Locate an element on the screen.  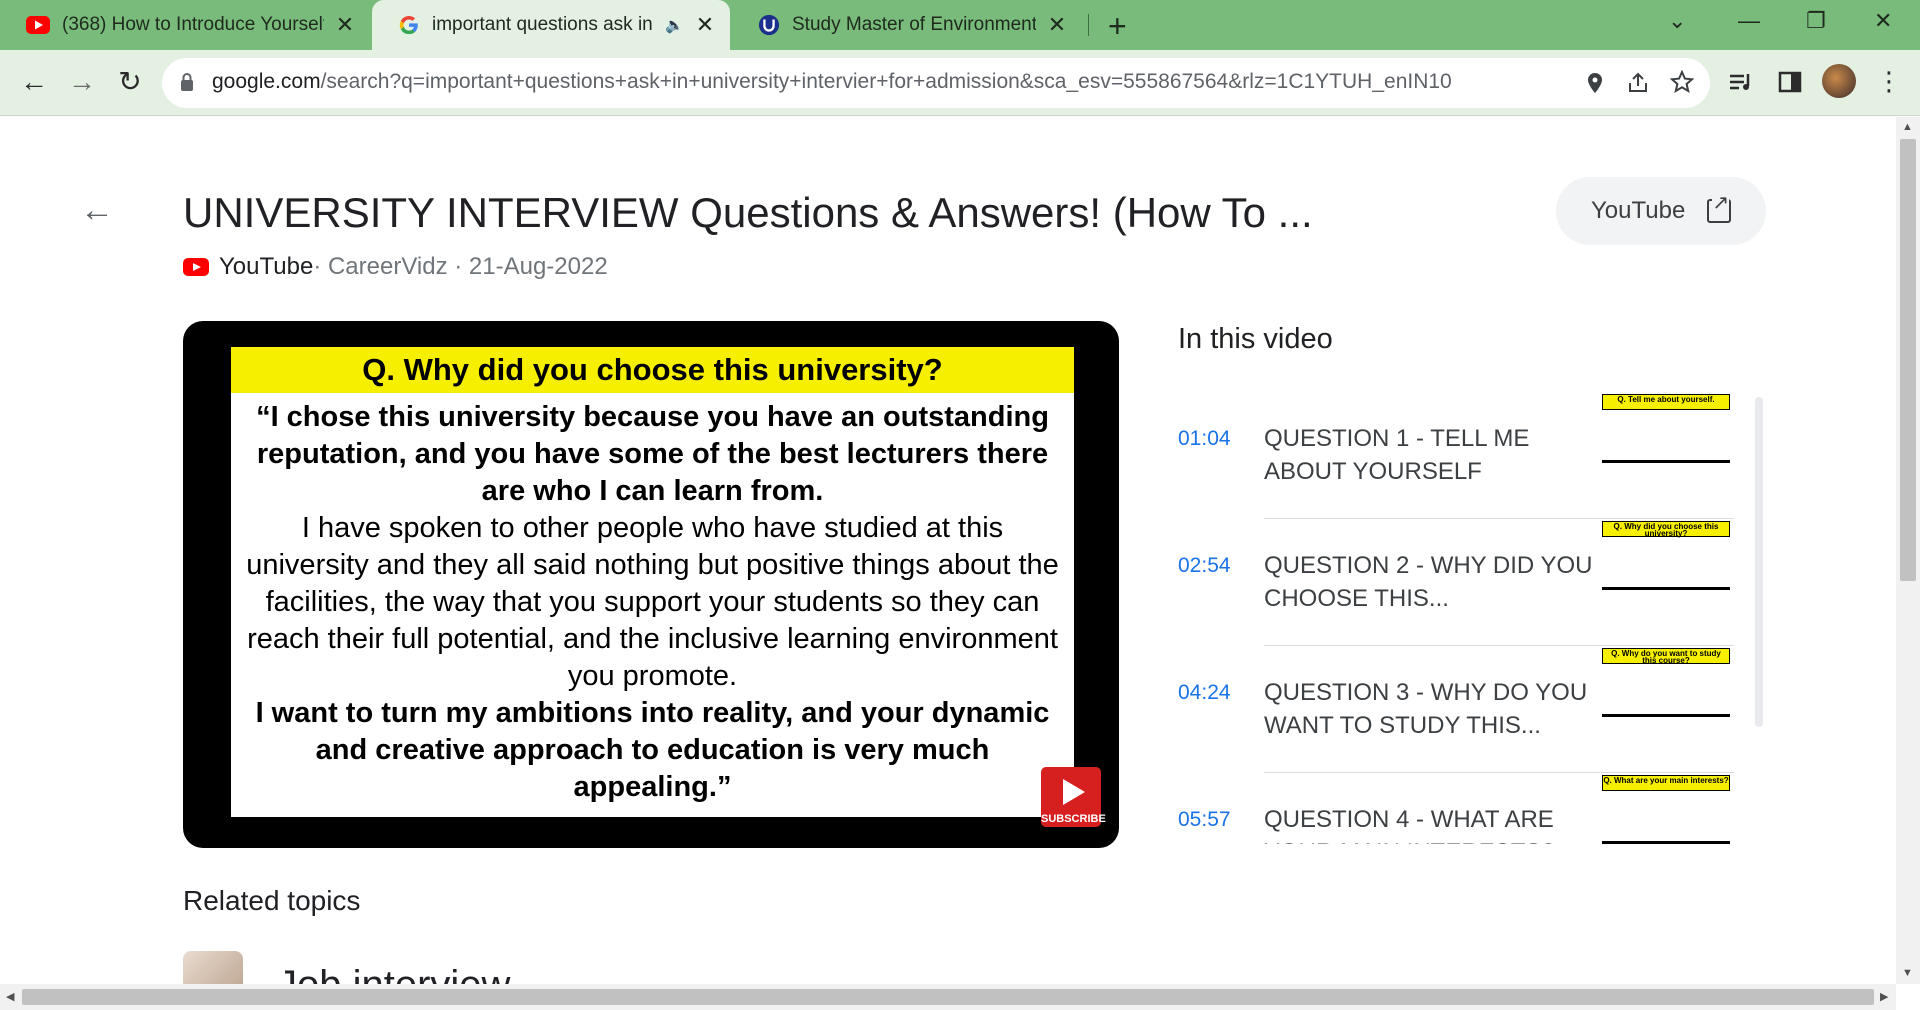
profile-avatar is located at coordinates (1839, 81).